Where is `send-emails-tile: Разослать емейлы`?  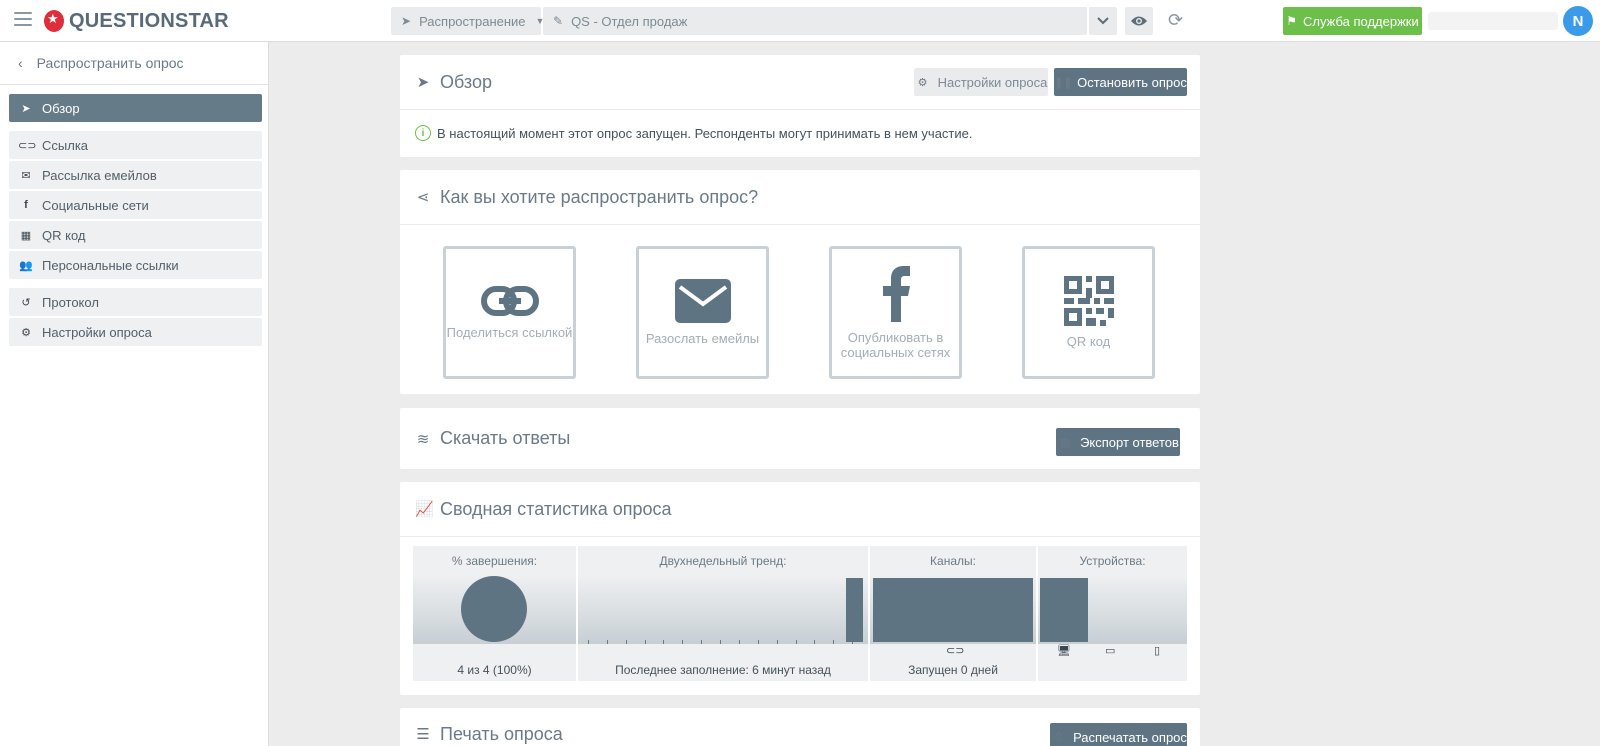 send-emails-tile: Разослать емейлы is located at coordinates (702, 312).